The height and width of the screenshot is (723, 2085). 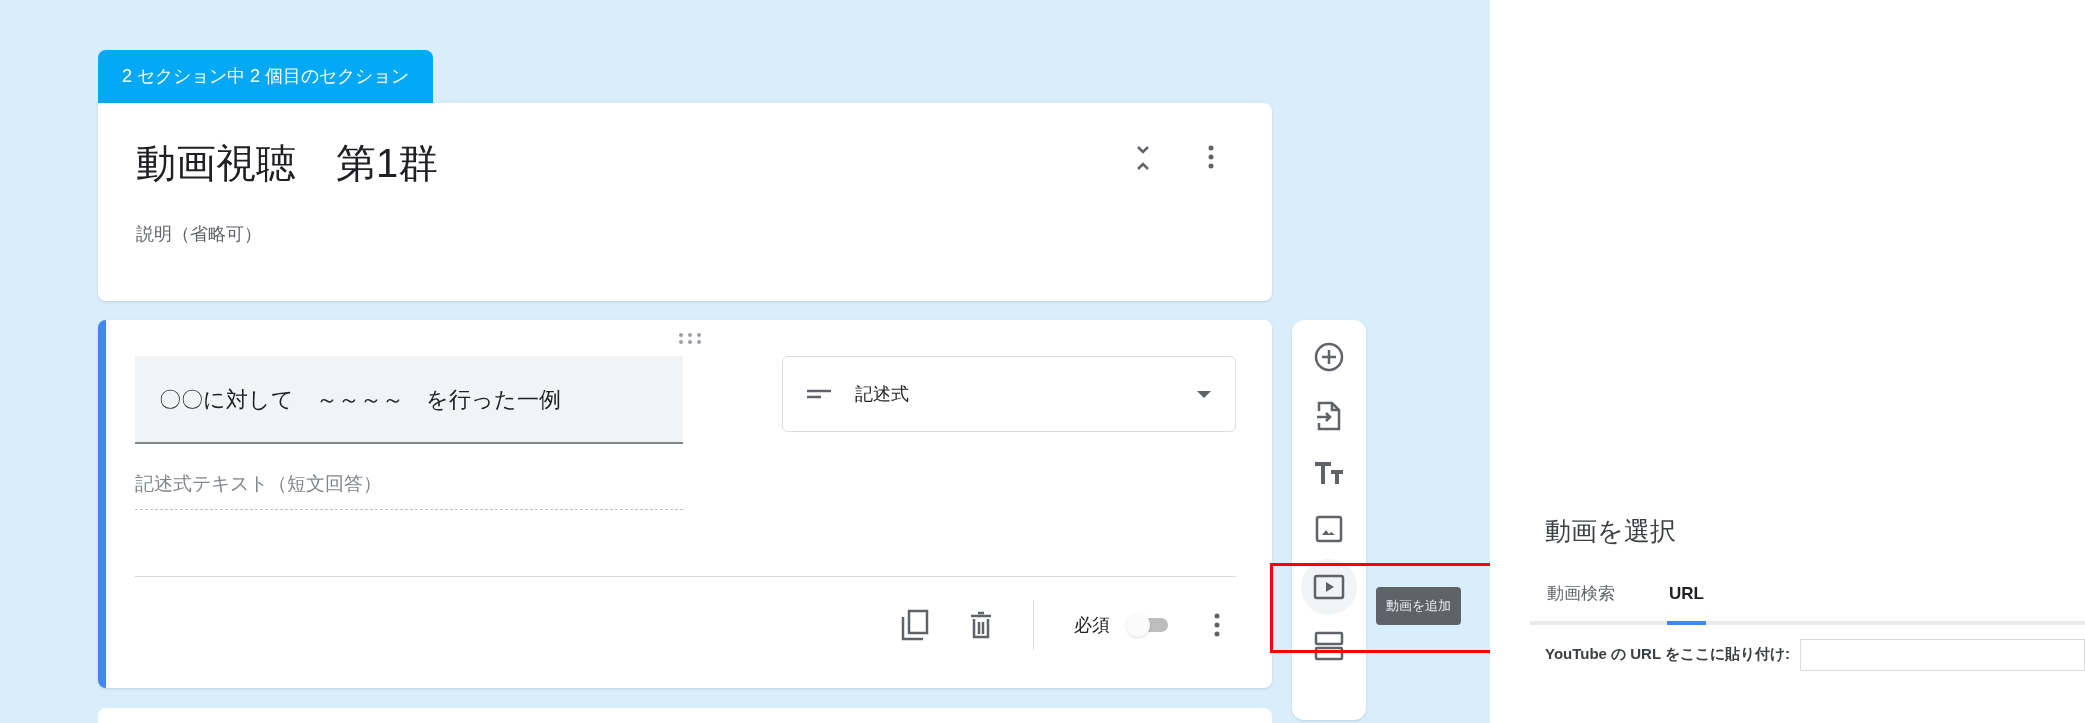 I want to click on tooltip: 動画を追加, so click(x=1418, y=606).